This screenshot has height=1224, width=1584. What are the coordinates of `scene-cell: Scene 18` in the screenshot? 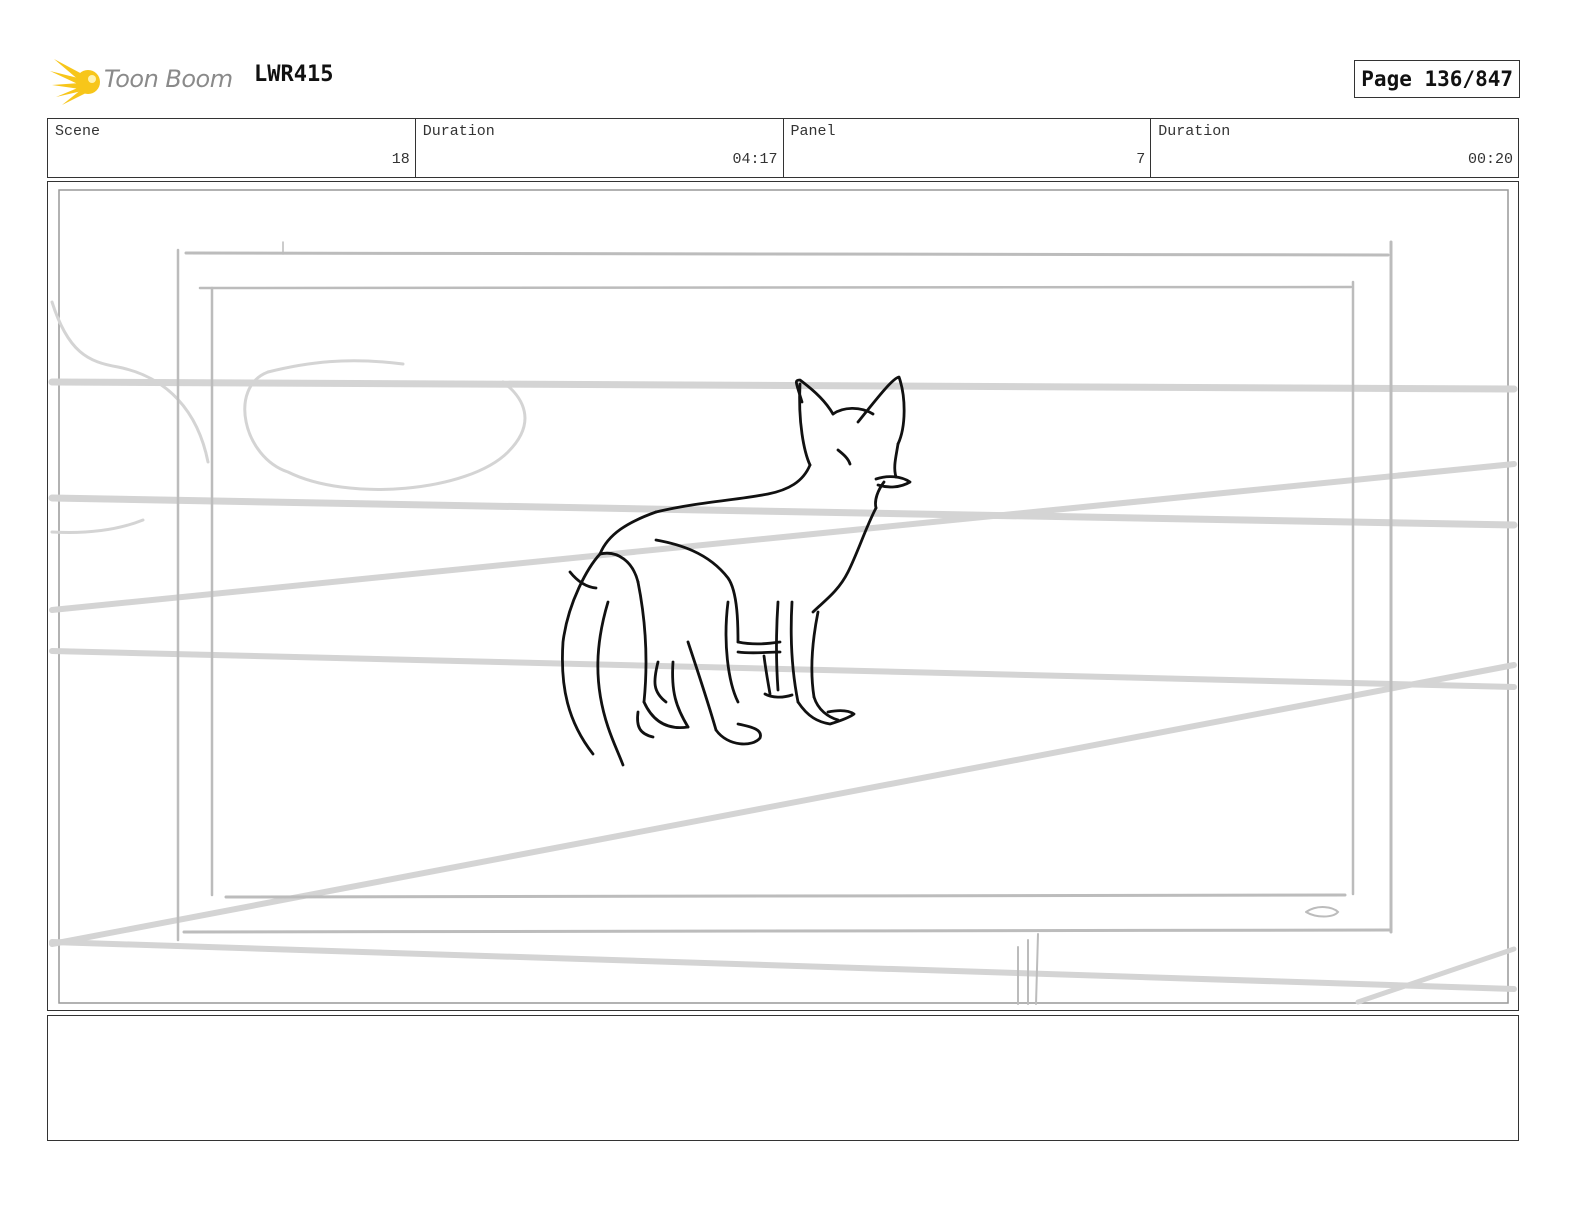 It's located at (232, 148).